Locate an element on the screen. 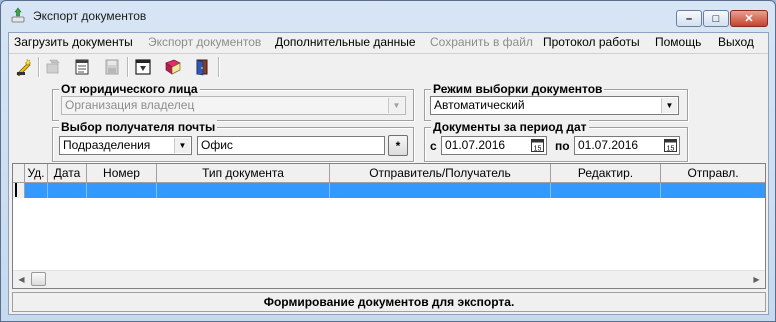 This screenshot has height=322, width=776. menu-save-to-file: Сохранить в файл is located at coordinates (481, 42).